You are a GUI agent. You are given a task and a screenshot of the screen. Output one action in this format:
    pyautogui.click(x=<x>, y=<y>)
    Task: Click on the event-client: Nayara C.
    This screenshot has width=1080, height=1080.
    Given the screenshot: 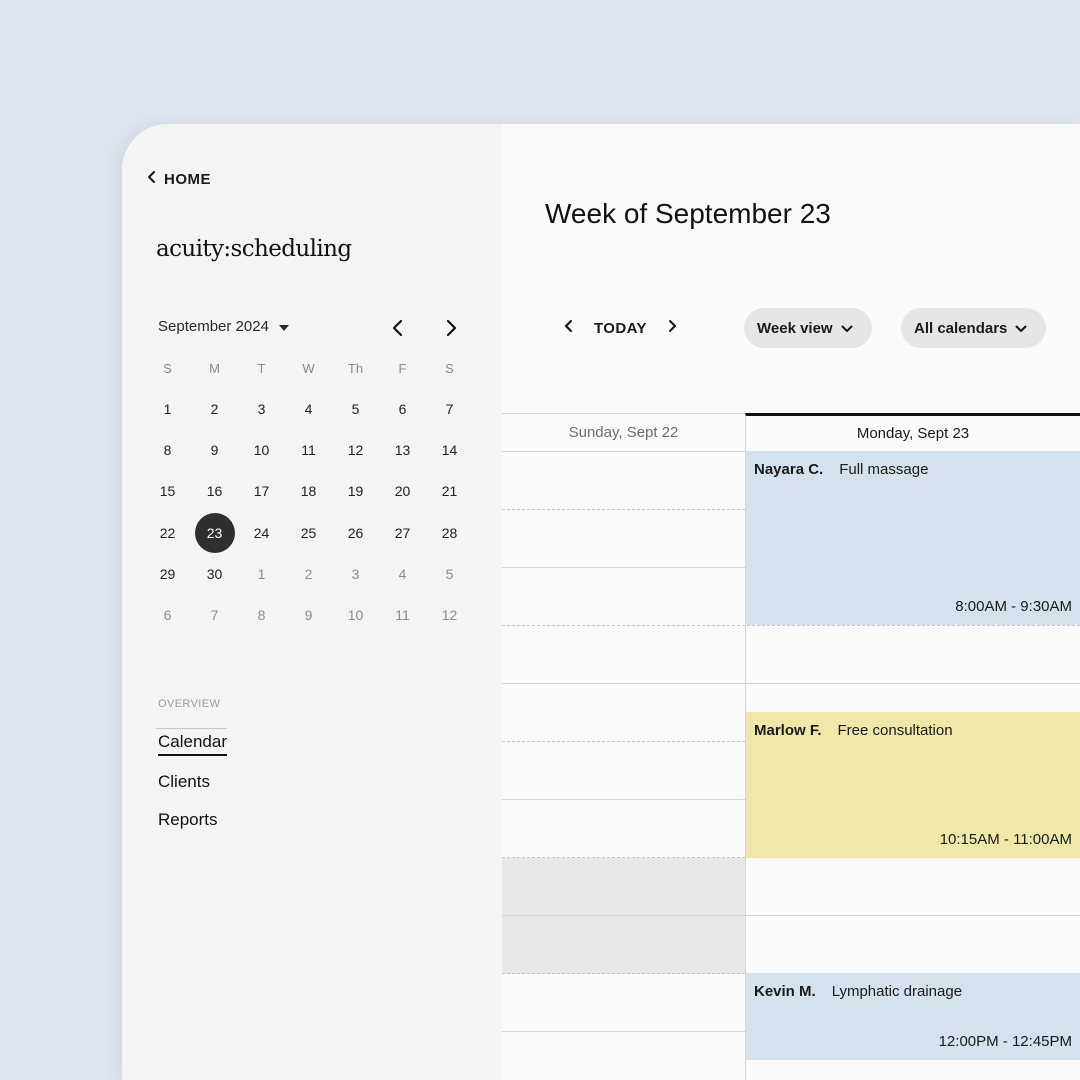 What is the action you would take?
    pyautogui.click(x=789, y=469)
    